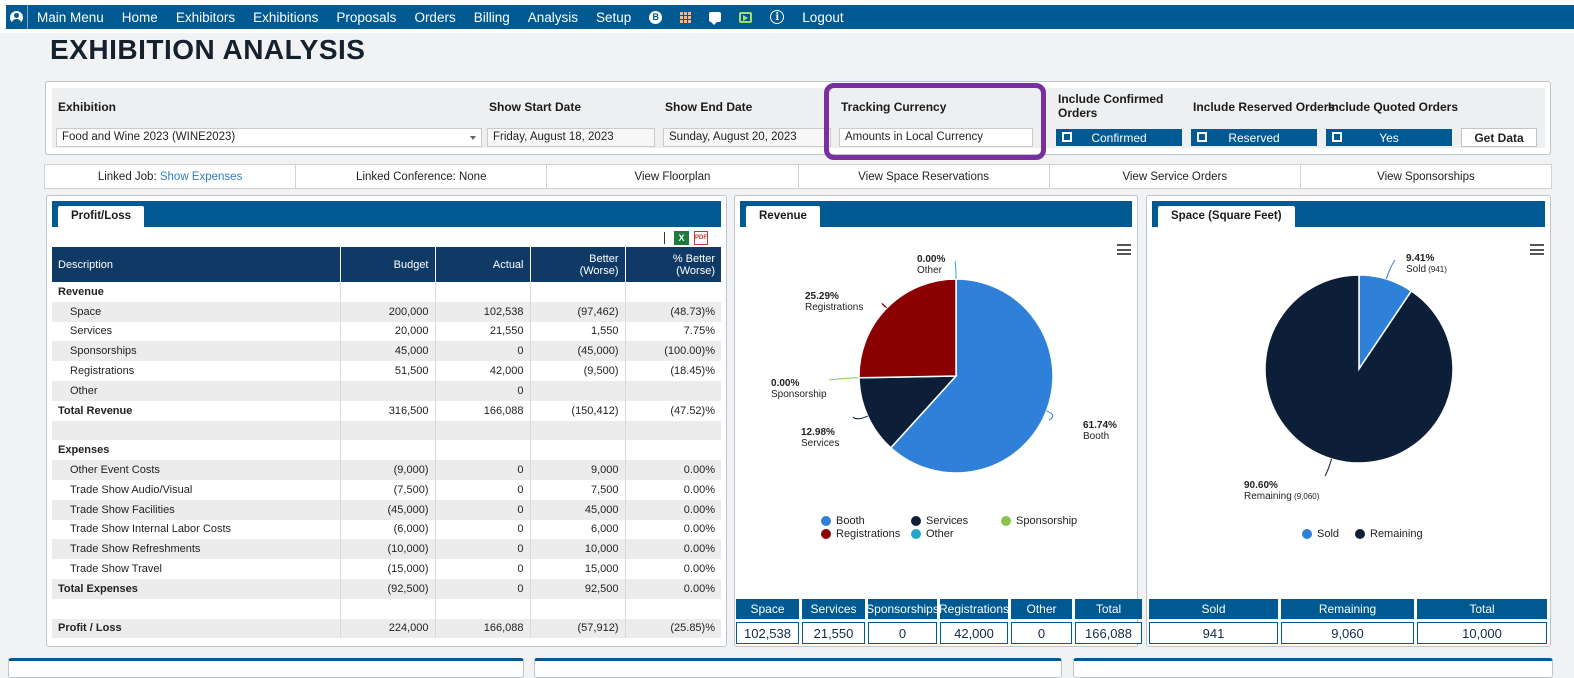 Image resolution: width=1574 pixels, height=678 pixels. What do you see at coordinates (1359, 369) in the screenshot?
I see `pie-slice-remaining` at bounding box center [1359, 369].